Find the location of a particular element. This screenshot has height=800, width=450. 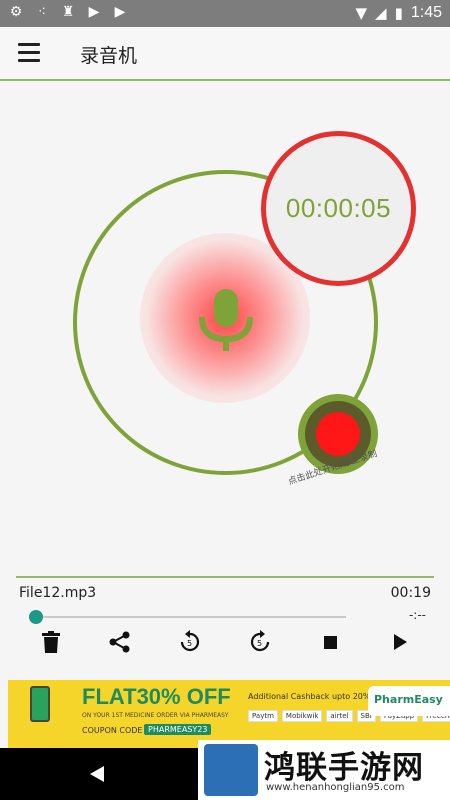

app-bar: 录音机 is located at coordinates (225, 54).